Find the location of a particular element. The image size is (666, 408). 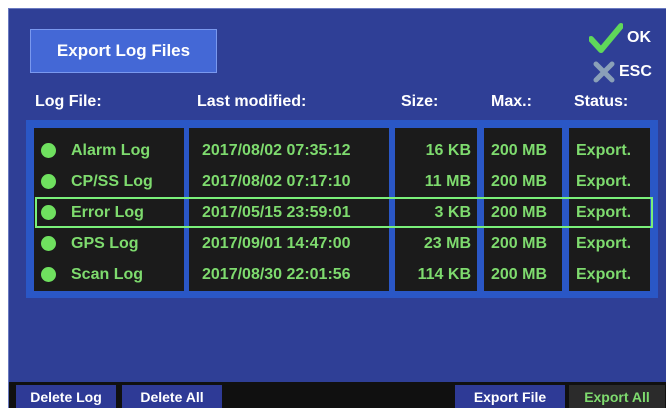

log-name: Alarm Log is located at coordinates (111, 150).